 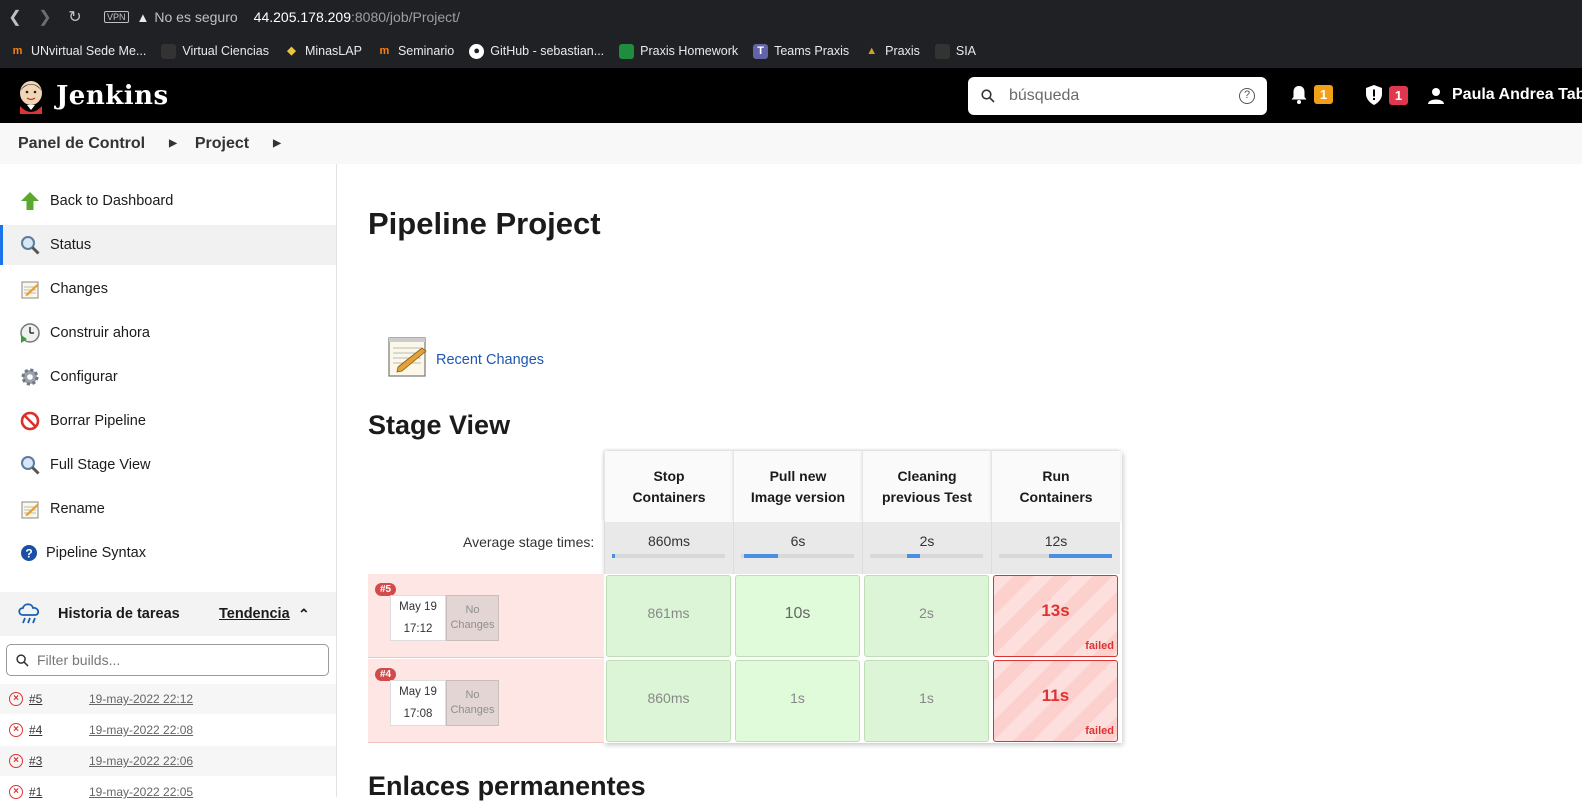 I want to click on sidebar-item-build-now: Construir ahora, so click(x=168, y=333).